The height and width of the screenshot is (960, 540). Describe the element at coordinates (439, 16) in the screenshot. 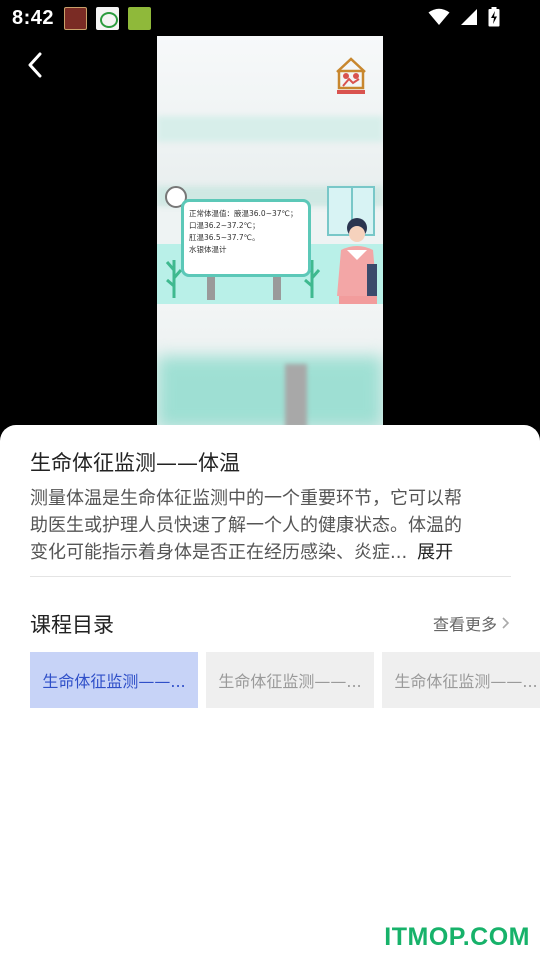

I see `wifi-icon` at that location.